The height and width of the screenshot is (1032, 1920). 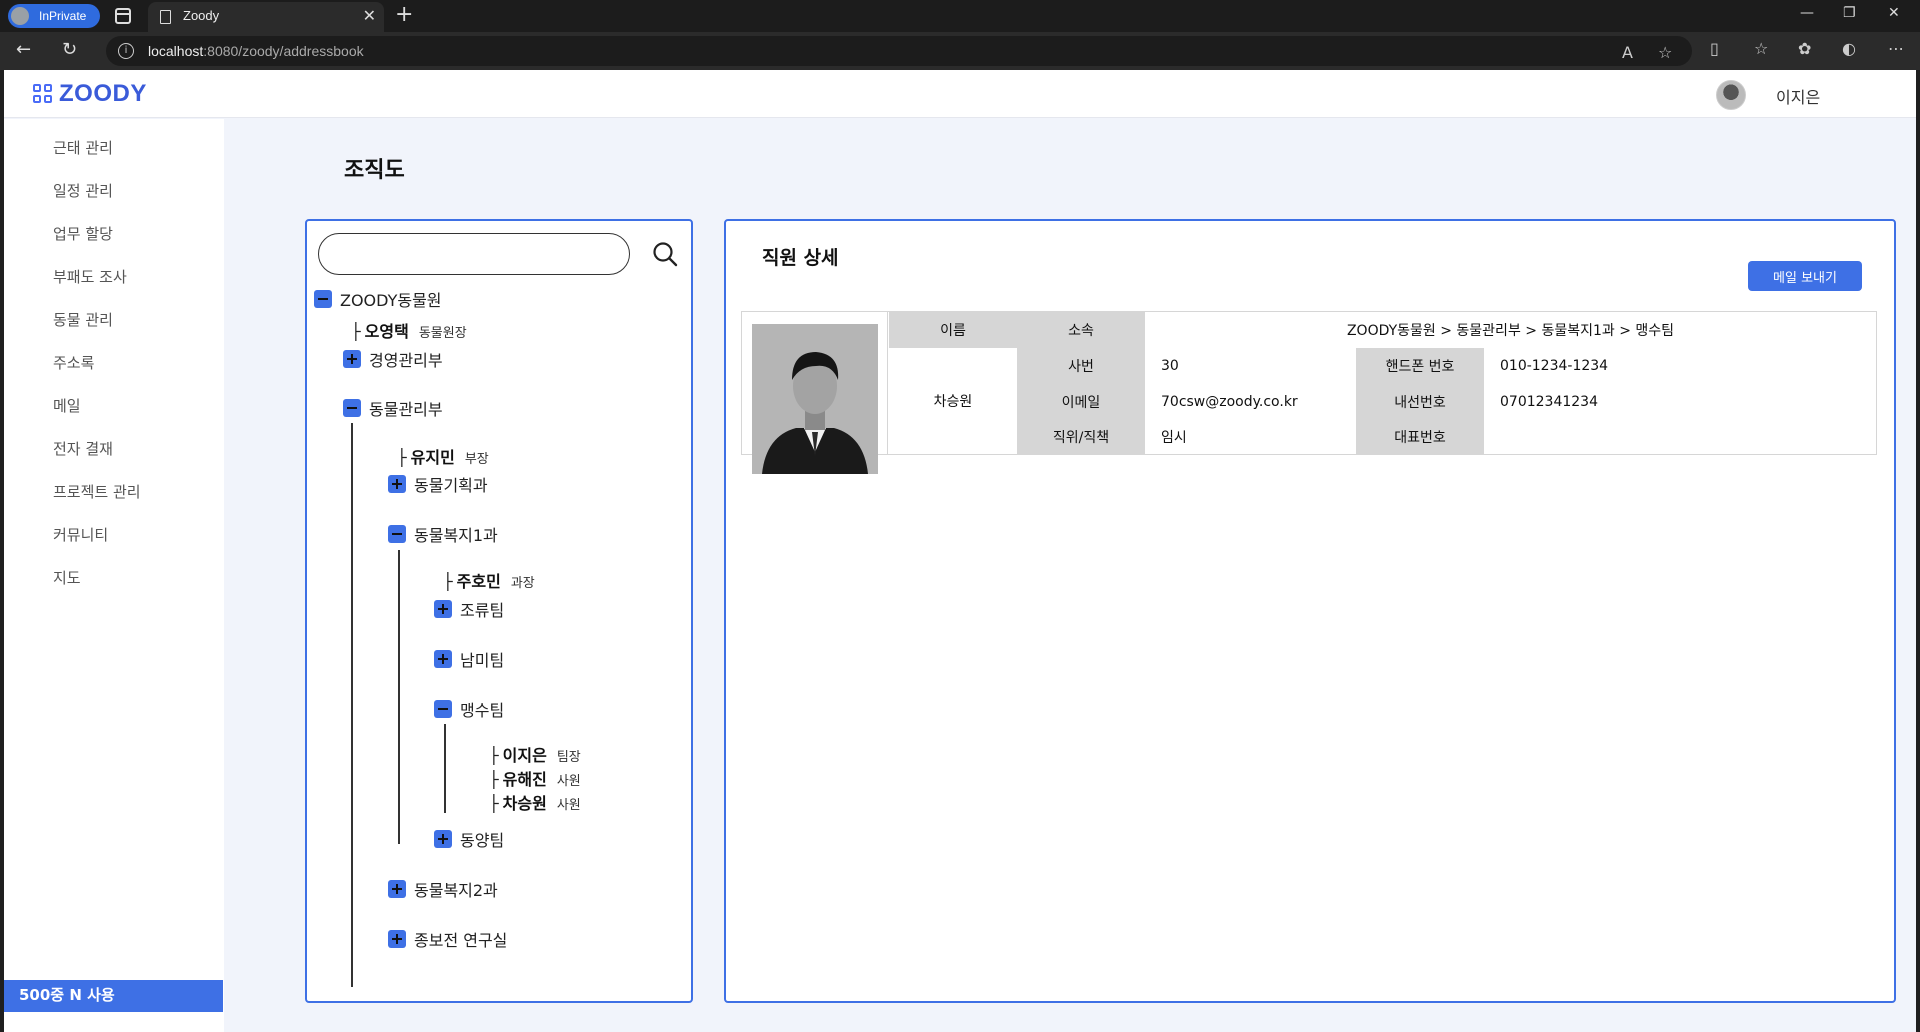 I want to click on browser-tabbar: InPrivate Zoody ✕ + — ❐ ✕, so click(x=960, y=16).